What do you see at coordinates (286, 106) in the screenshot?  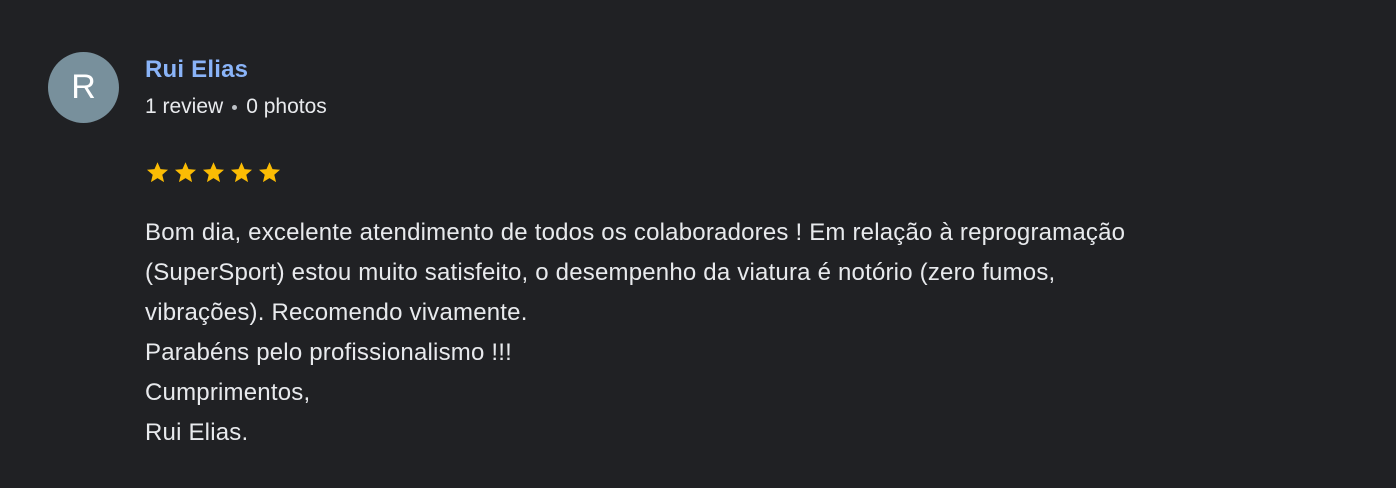 I see `photo-count: 0 photos` at bounding box center [286, 106].